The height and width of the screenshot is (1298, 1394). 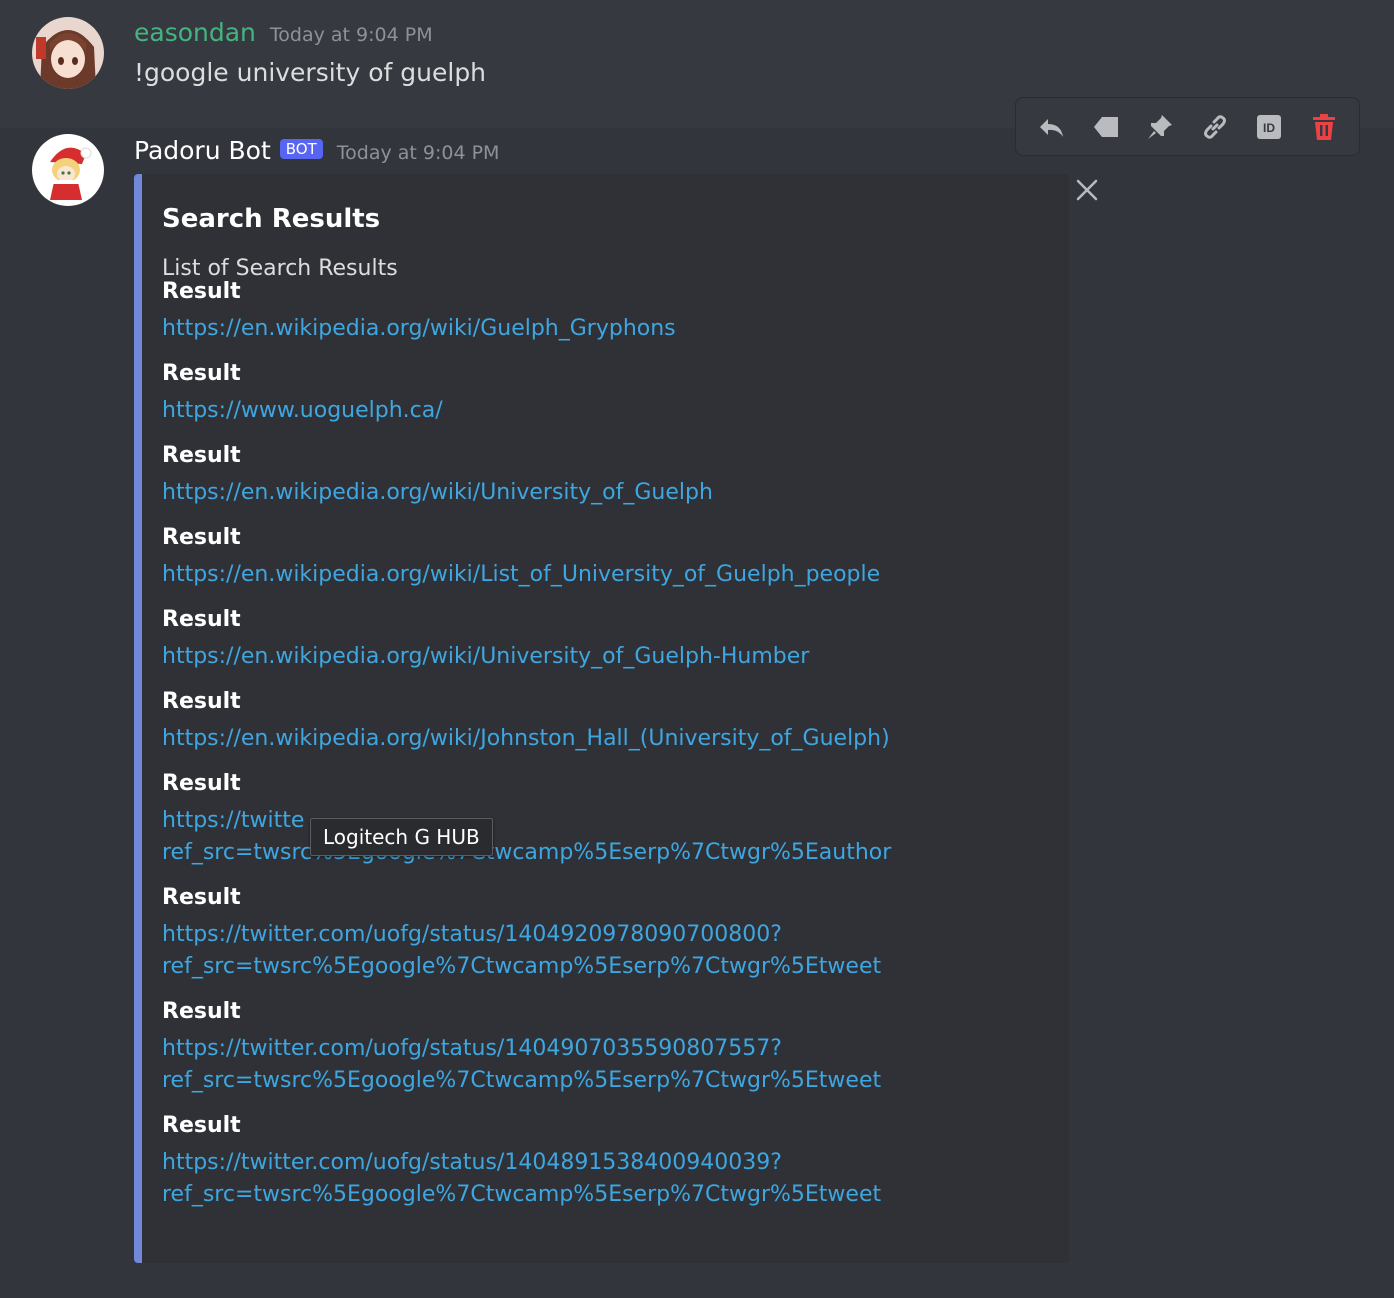 What do you see at coordinates (302, 393) in the screenshot?
I see `result-field: Result https://www.uoguelph.ca/` at bounding box center [302, 393].